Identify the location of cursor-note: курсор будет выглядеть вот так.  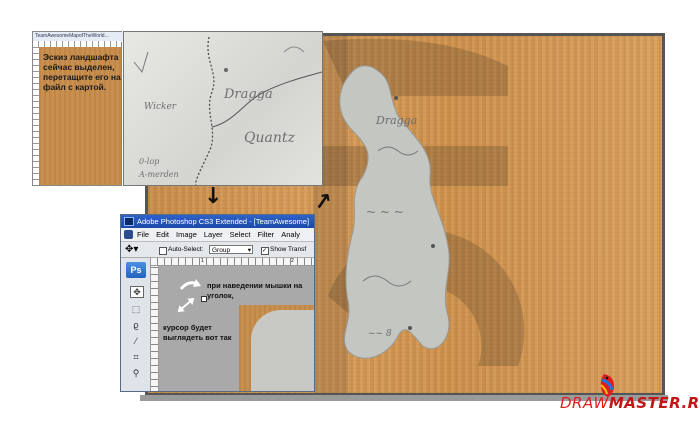
(197, 332).